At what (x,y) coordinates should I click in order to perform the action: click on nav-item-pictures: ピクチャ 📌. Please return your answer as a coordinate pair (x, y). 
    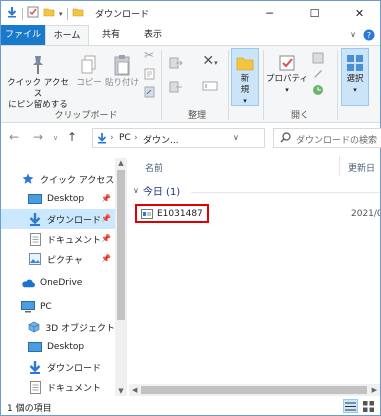
    Looking at the image, I should click on (58, 259).